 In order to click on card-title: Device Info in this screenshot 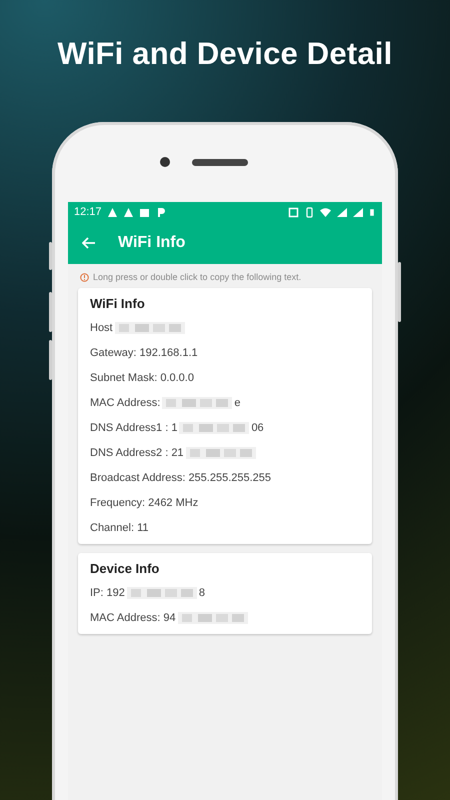, I will do `click(125, 568)`.